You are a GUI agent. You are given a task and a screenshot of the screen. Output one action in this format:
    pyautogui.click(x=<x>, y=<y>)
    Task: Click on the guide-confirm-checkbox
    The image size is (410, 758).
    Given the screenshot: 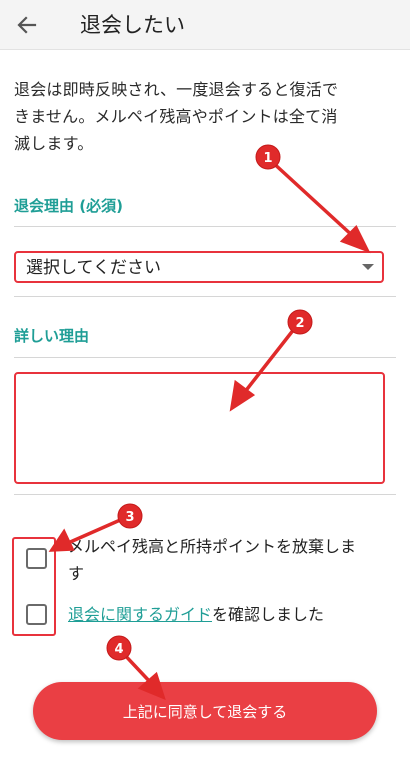 What is the action you would take?
    pyautogui.click(x=36, y=614)
    